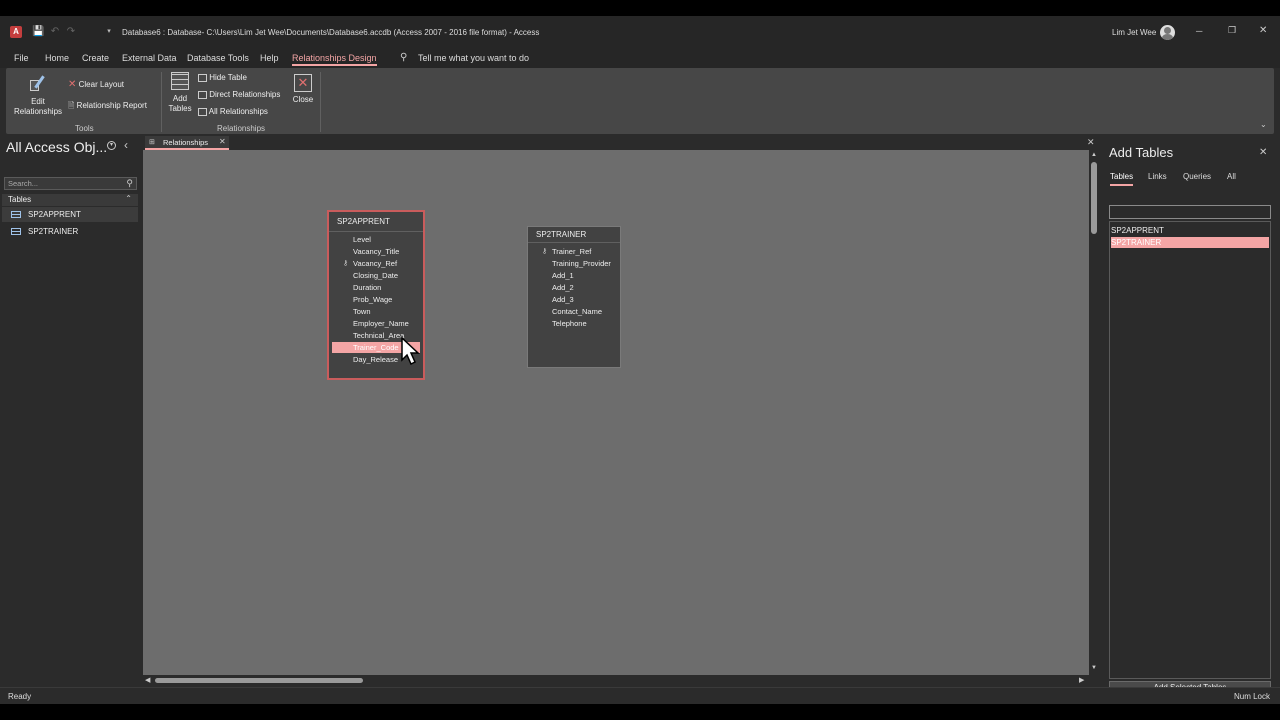 This screenshot has height=720, width=1280. What do you see at coordinates (149, 58) in the screenshot?
I see `tab-external-data: External Data` at bounding box center [149, 58].